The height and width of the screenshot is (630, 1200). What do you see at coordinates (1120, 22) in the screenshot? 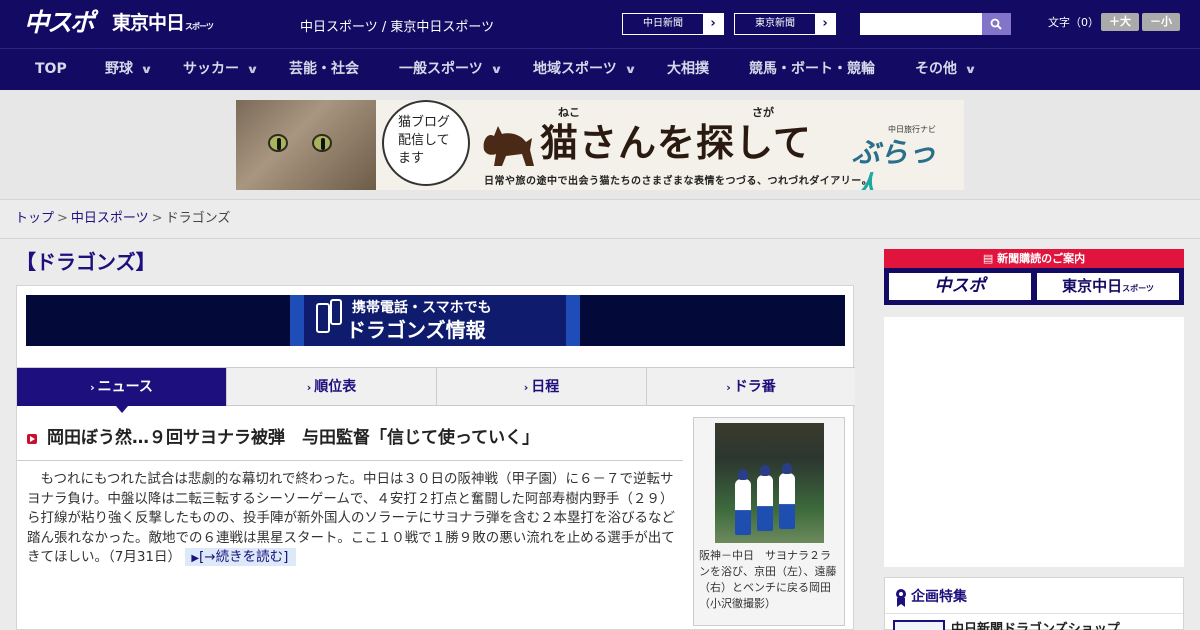
I see `font-larger-button: ＋大` at bounding box center [1120, 22].